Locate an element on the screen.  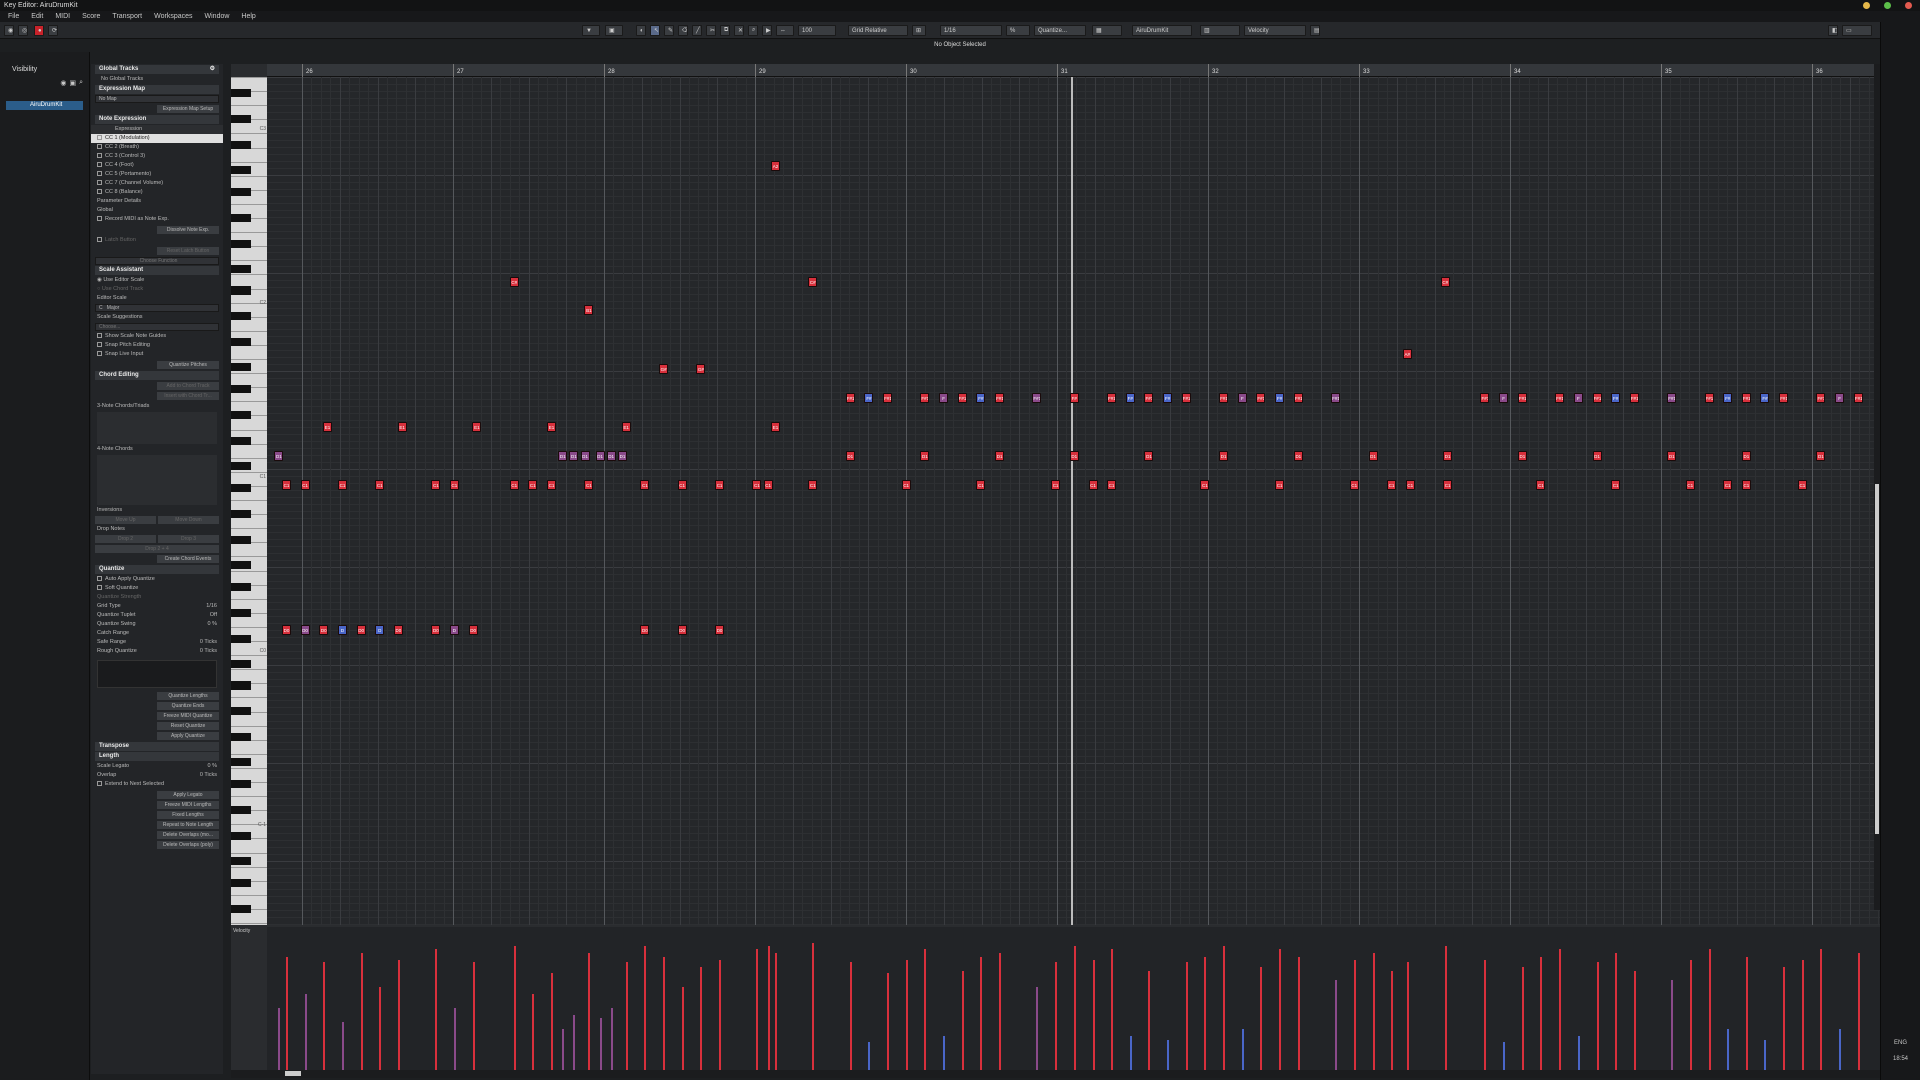
instrument-select: AiruDrumKit is located at coordinates (1162, 30).